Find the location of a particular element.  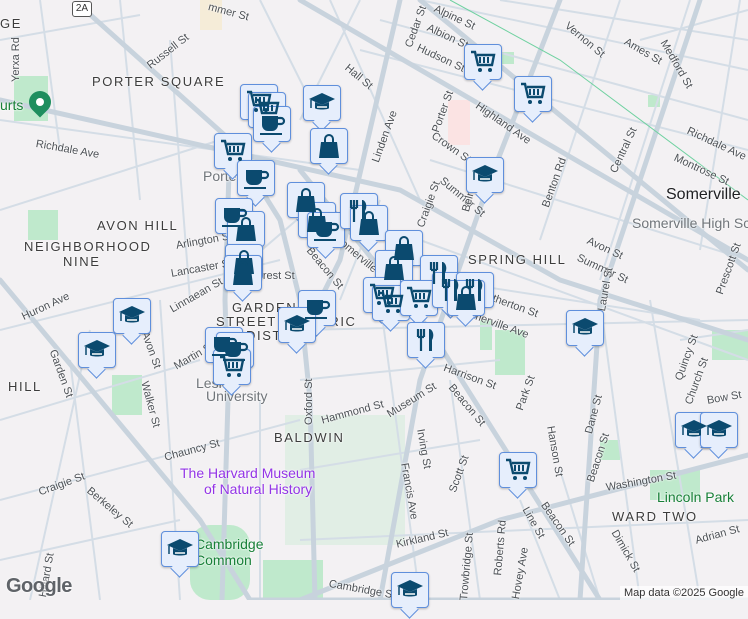

restaurant-marker is located at coordinates (426, 340).